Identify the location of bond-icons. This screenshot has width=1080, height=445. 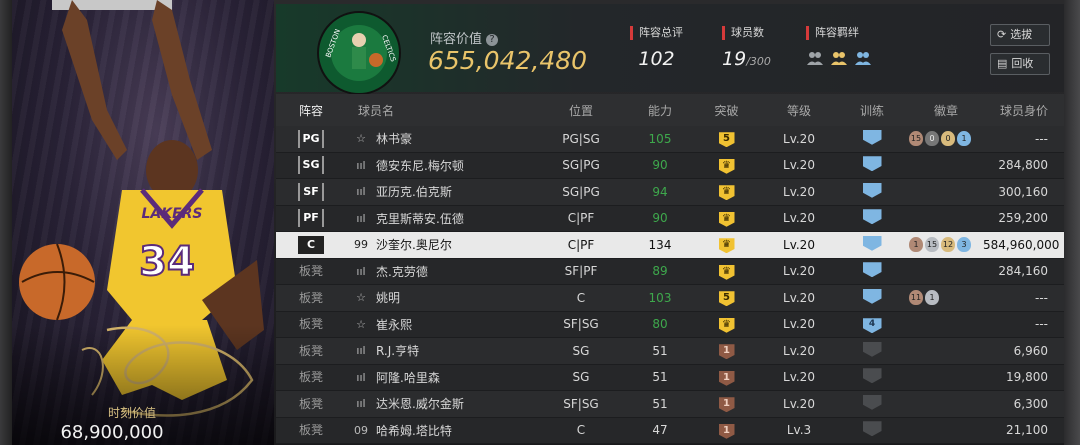
(839, 58).